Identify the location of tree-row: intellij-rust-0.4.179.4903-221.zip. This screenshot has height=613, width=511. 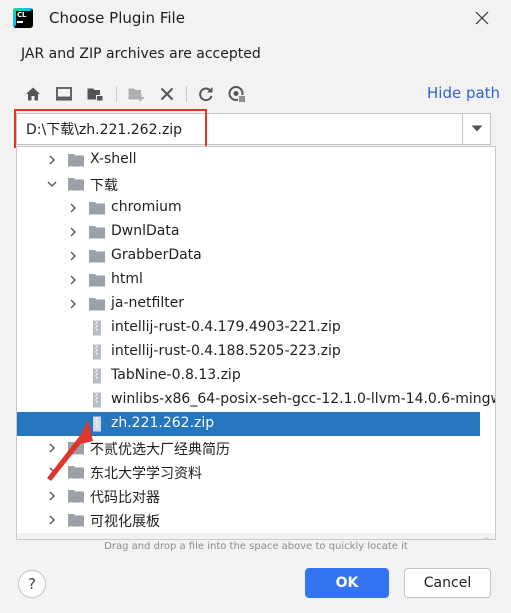
(248, 328).